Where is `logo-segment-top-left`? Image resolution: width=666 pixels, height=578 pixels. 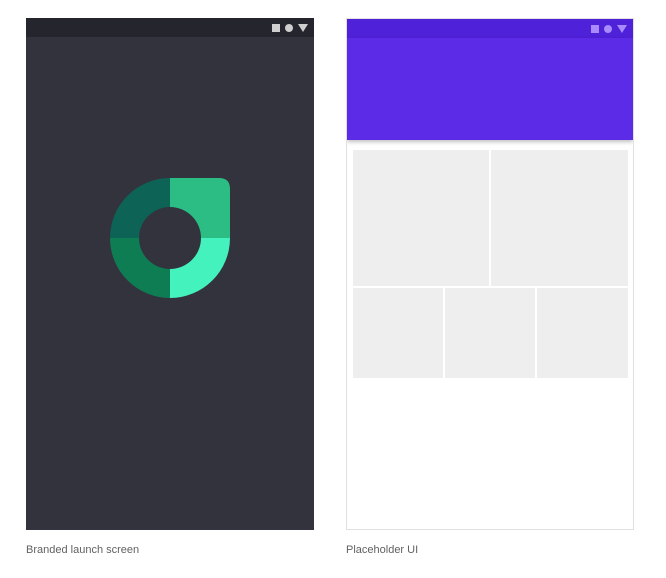
logo-segment-top-left is located at coordinates (140, 208).